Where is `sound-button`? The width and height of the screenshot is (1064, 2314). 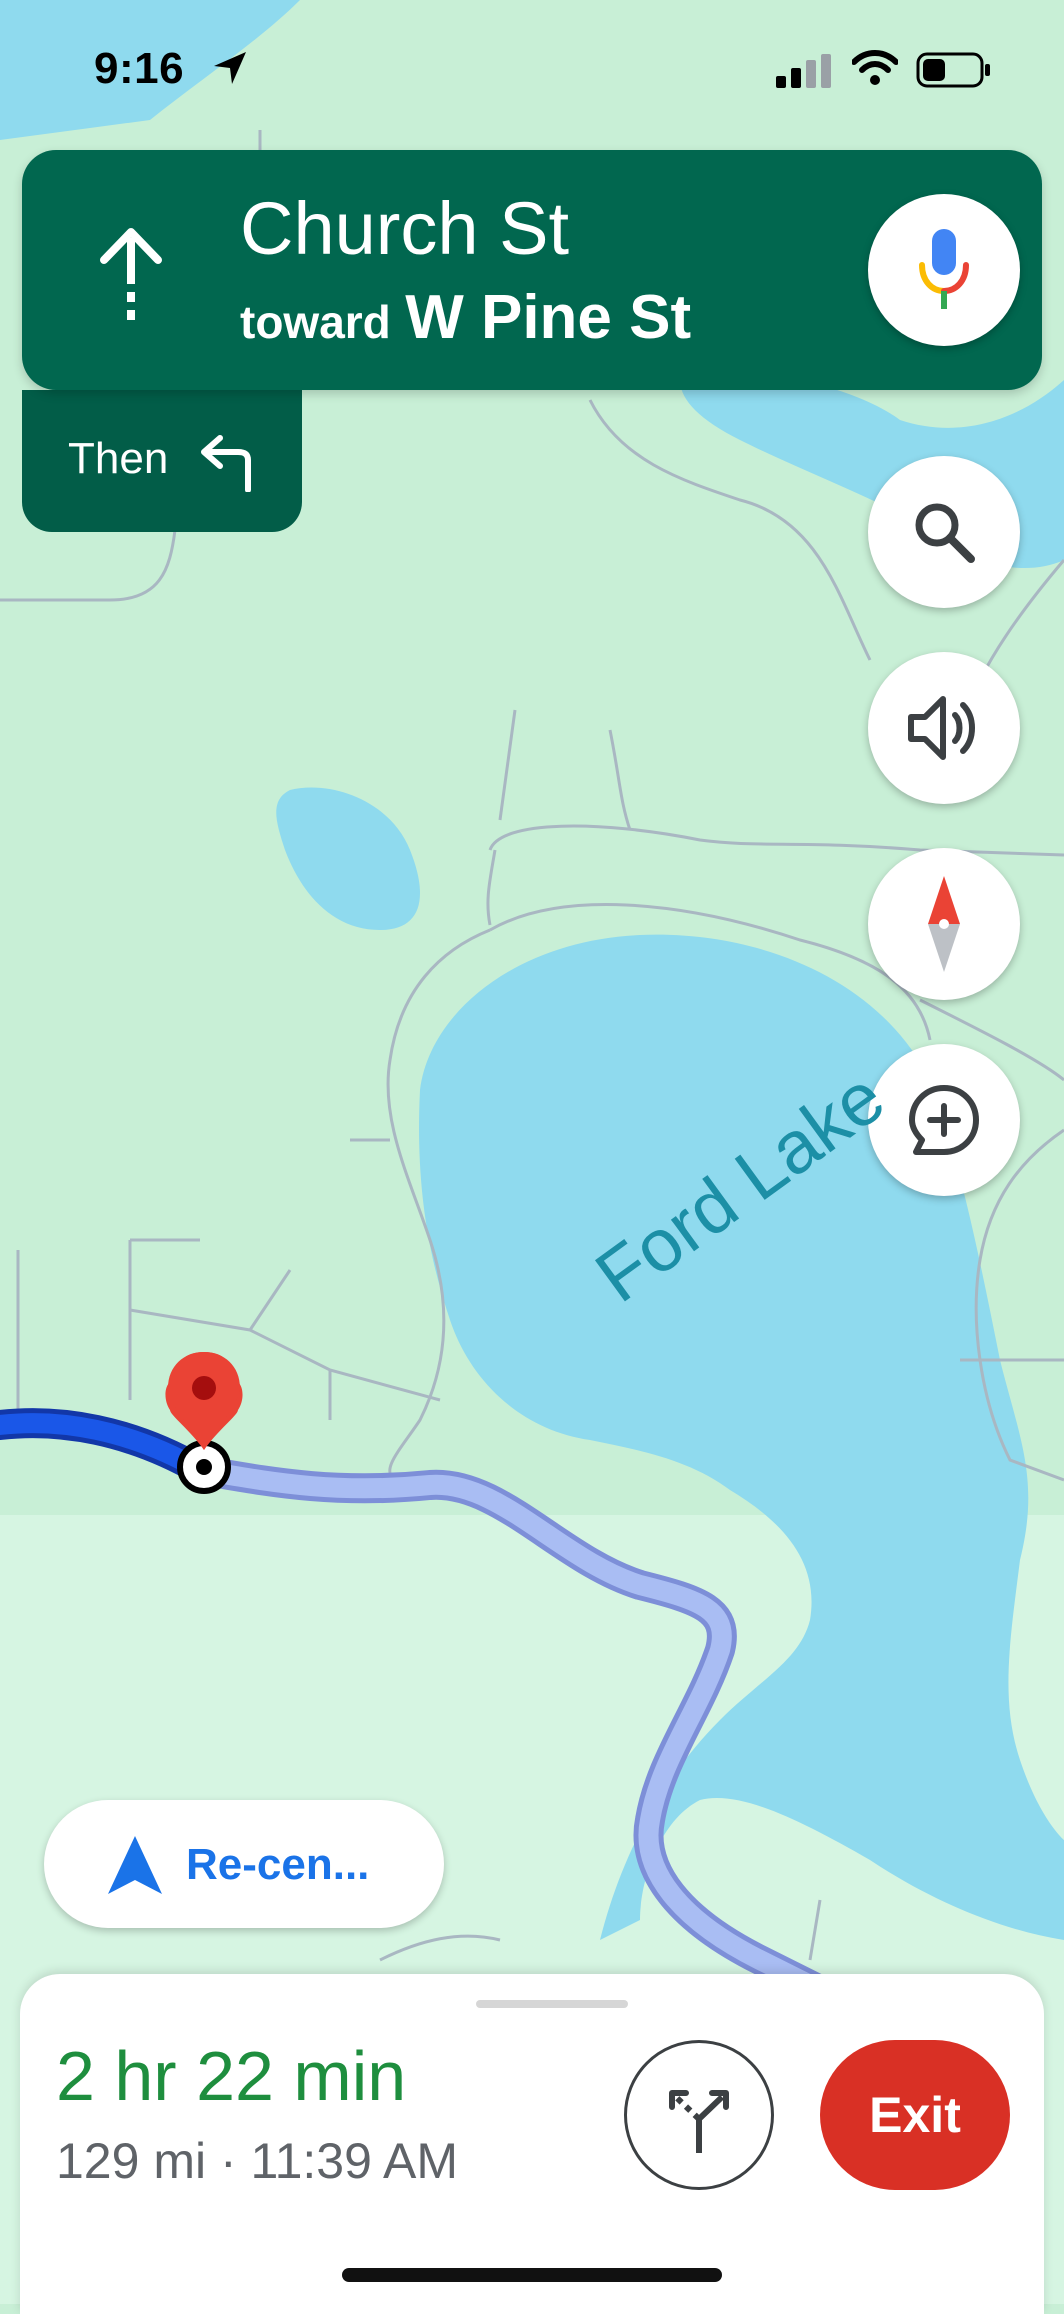
sound-button is located at coordinates (944, 728).